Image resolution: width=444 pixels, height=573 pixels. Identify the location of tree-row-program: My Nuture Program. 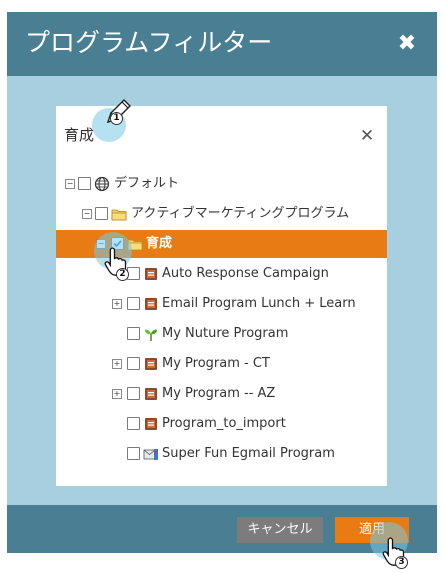
(221, 334).